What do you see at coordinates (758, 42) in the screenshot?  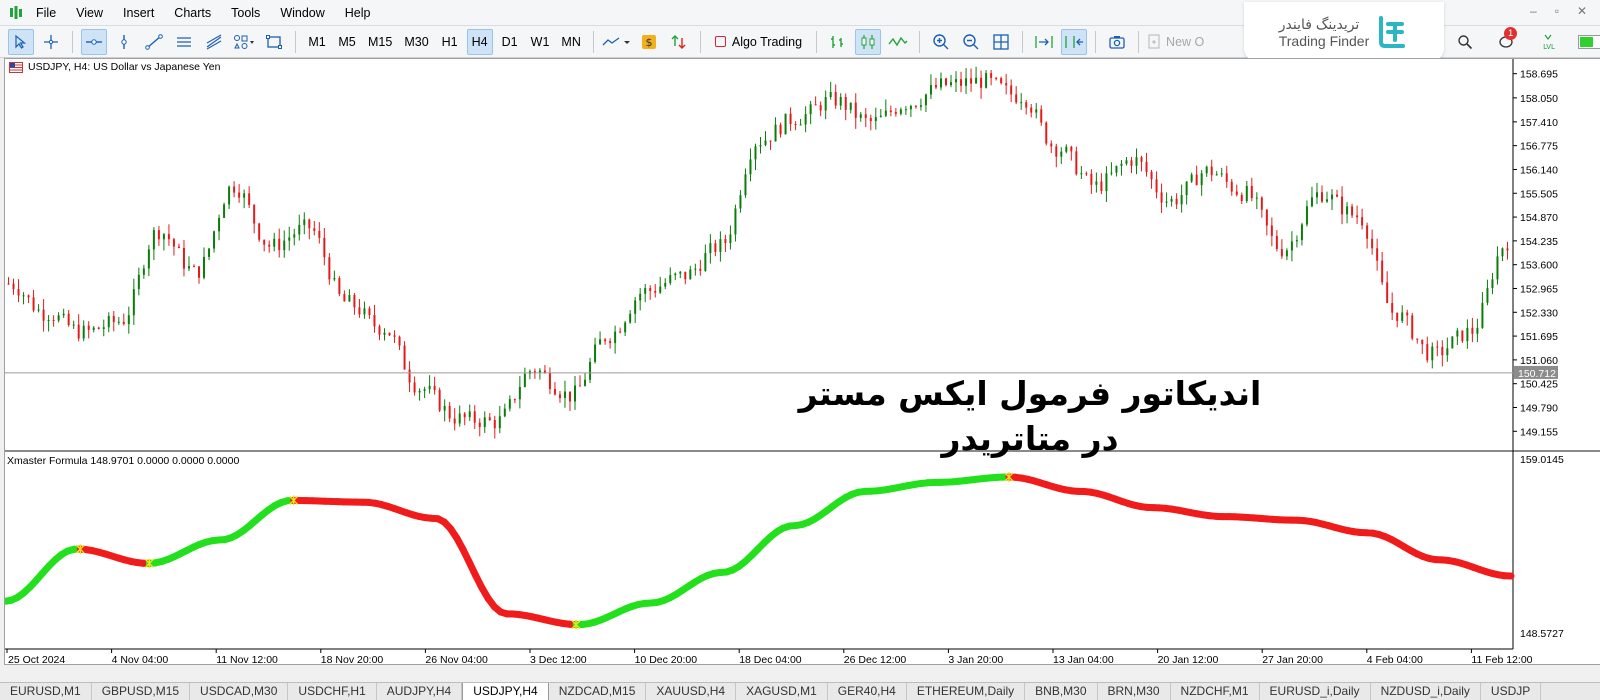 I see `algo-trading-button: Algo Trading` at bounding box center [758, 42].